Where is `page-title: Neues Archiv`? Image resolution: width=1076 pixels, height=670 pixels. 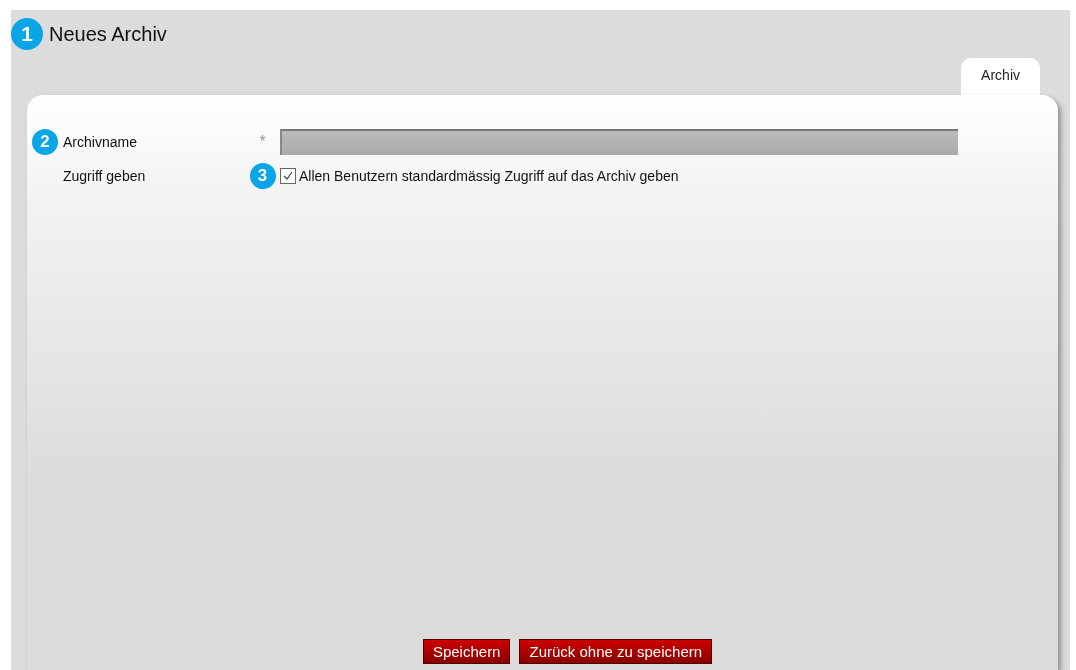
page-title: Neues Archiv is located at coordinates (108, 34).